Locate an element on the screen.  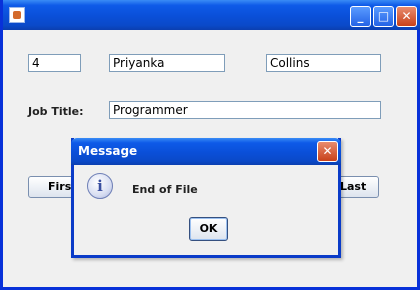
minimize-button: _ is located at coordinates (360, 16).